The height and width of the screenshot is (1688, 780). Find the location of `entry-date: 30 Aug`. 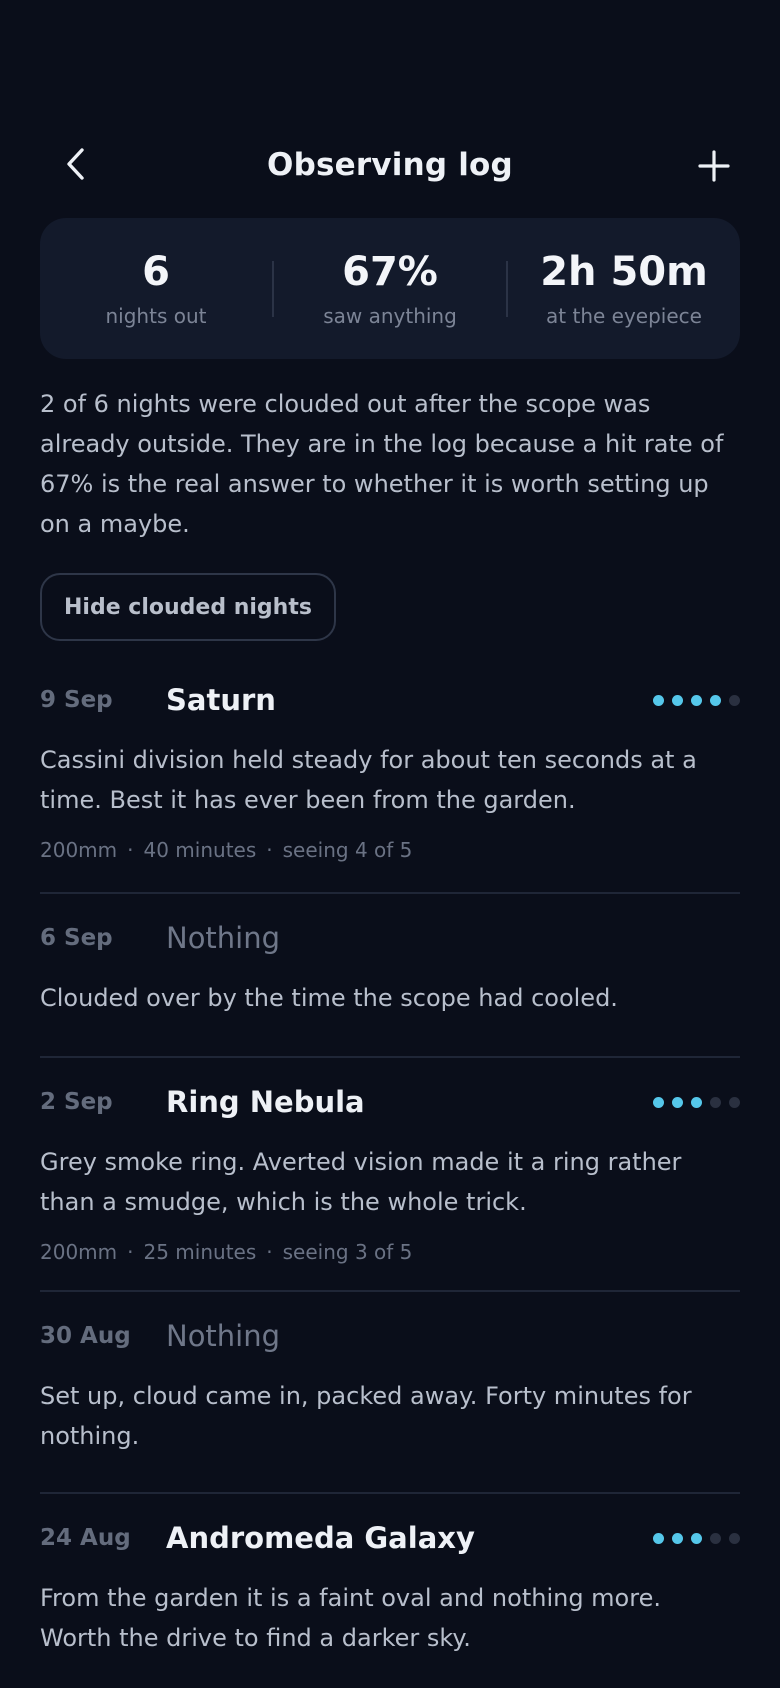

entry-date: 30 Aug is located at coordinates (85, 1336).